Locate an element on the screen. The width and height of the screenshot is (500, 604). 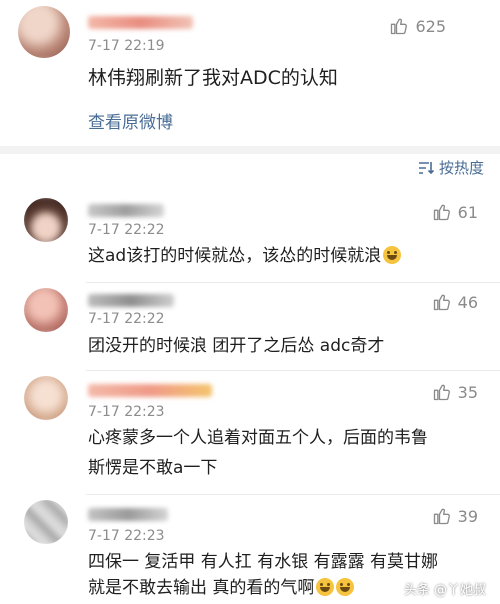
top-comment-like-count: 625 is located at coordinates (430, 26).